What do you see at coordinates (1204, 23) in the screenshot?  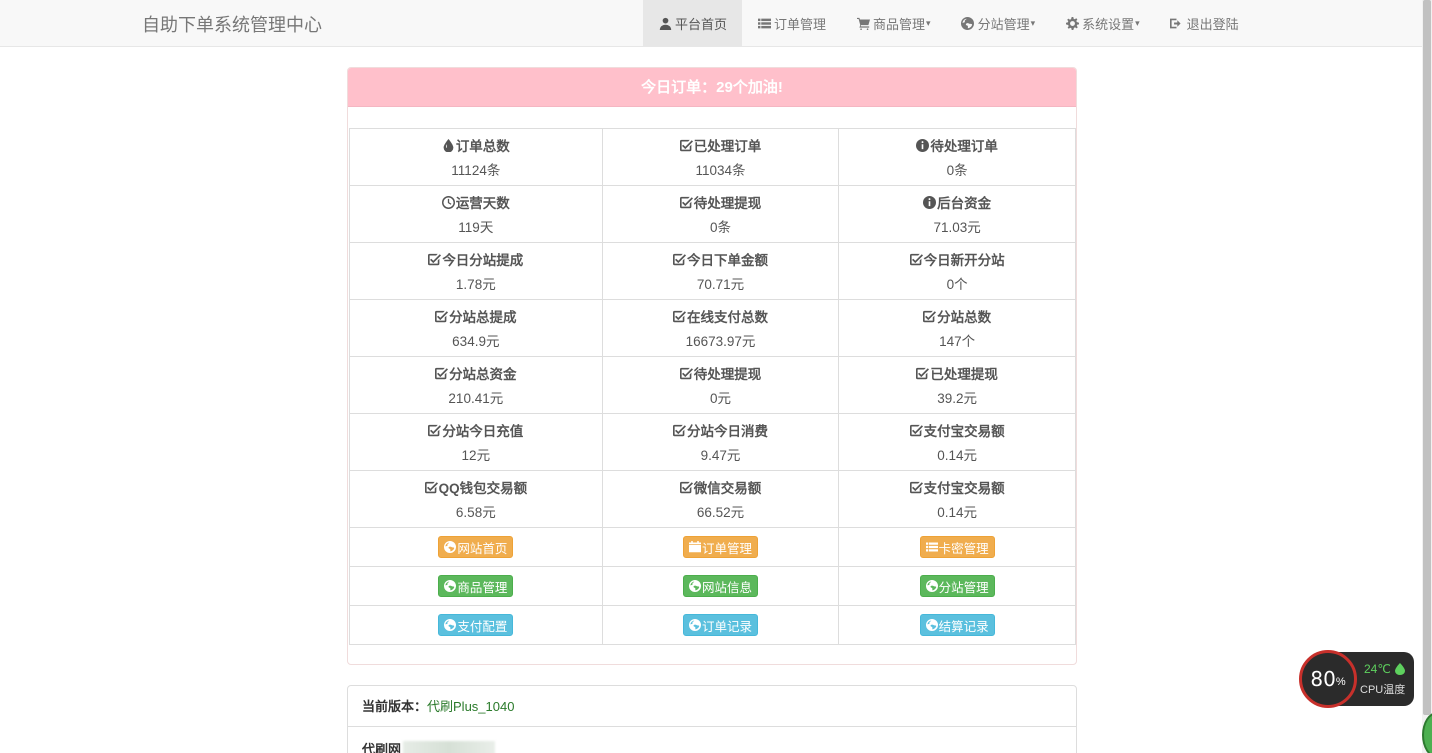 I see `nav-item-logout: 退出登陆` at bounding box center [1204, 23].